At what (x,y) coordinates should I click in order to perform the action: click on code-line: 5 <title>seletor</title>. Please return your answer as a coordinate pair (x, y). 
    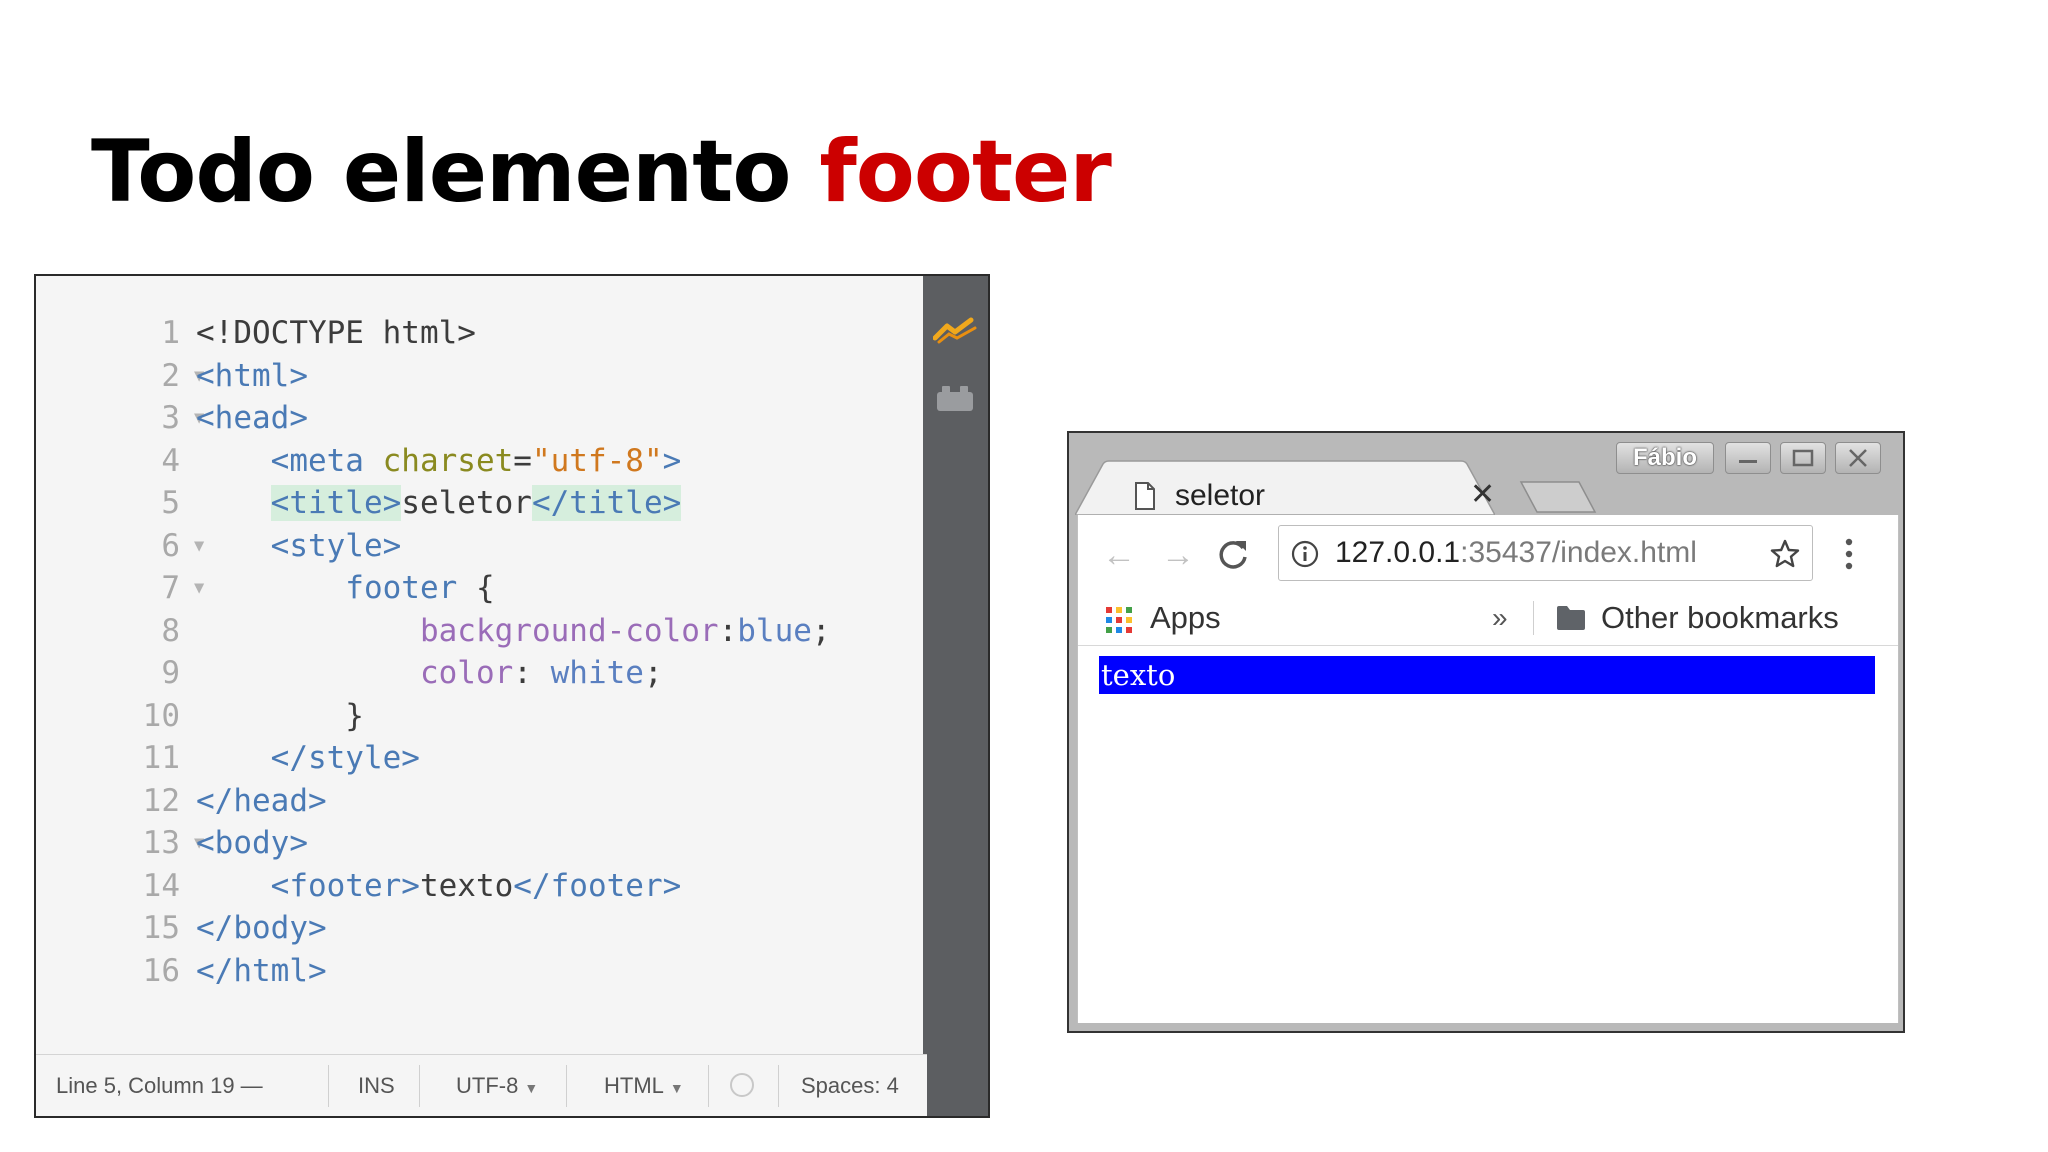
    Looking at the image, I should click on (481, 503).